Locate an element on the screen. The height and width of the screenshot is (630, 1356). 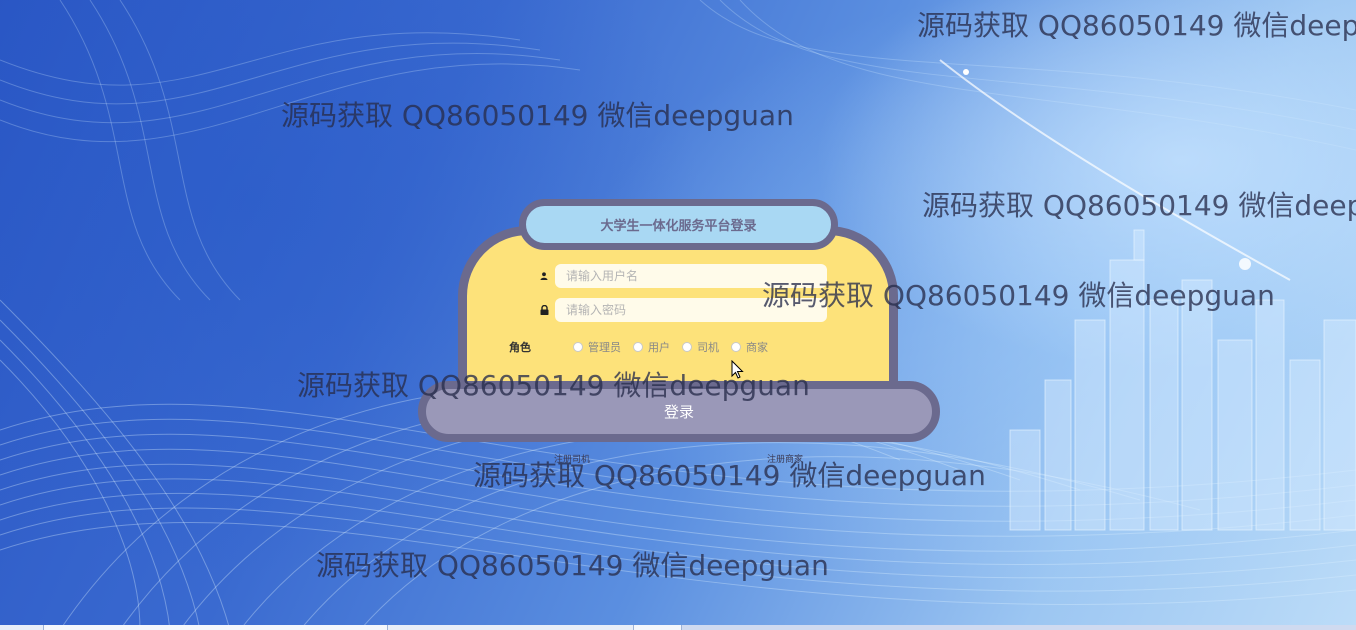
role-option-user: 用户 is located at coordinates (651, 347).